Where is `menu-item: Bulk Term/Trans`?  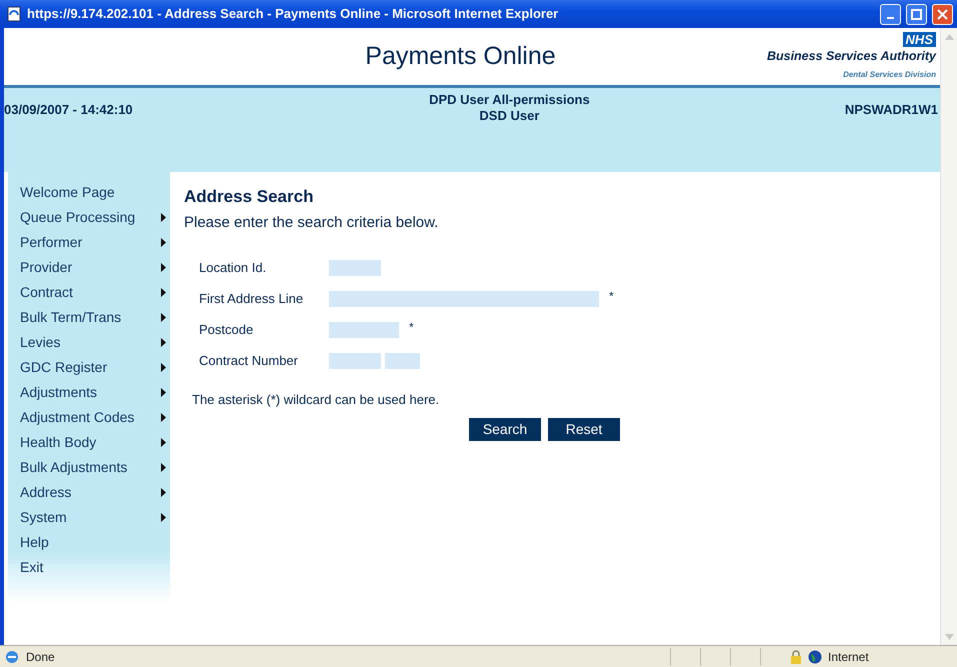
menu-item: Bulk Term/Trans is located at coordinates (95, 317).